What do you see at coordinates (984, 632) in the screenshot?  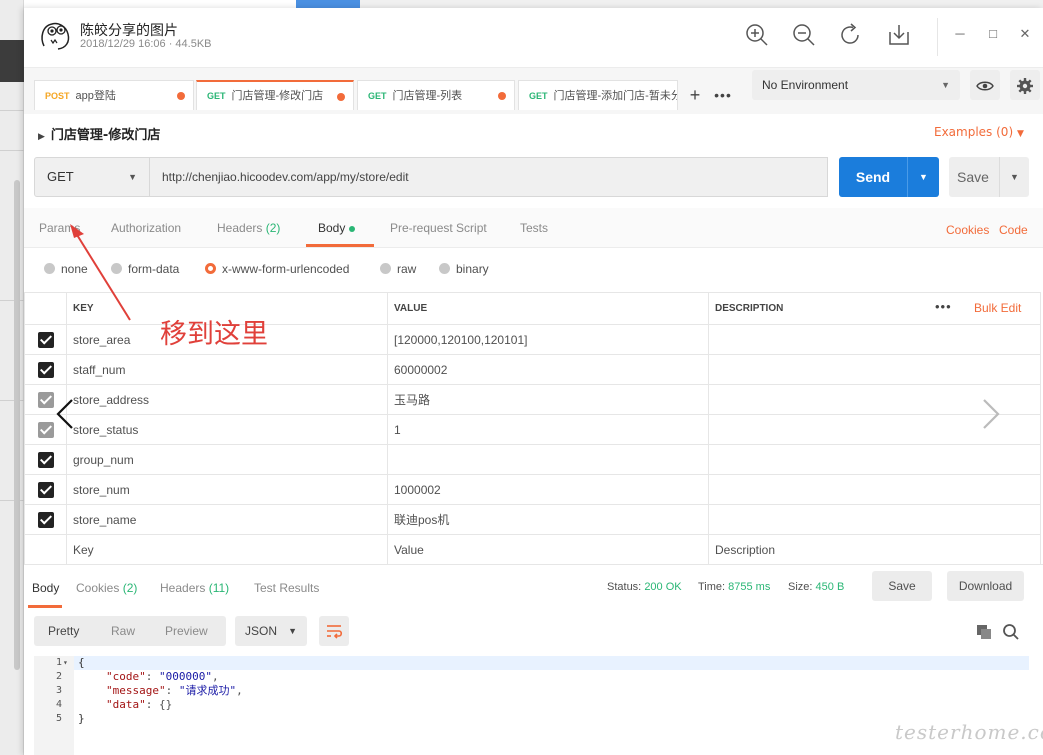 I see `copy-icon` at bounding box center [984, 632].